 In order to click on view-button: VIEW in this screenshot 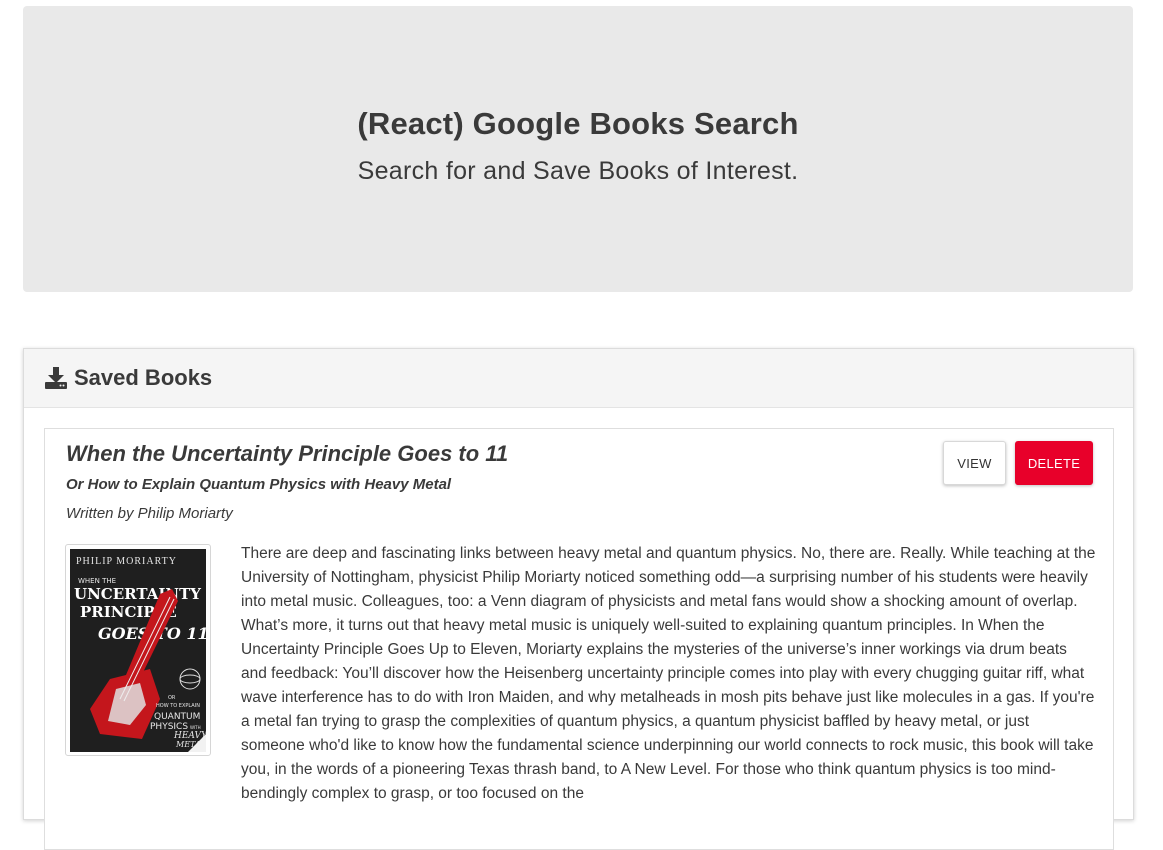, I will do `click(974, 463)`.